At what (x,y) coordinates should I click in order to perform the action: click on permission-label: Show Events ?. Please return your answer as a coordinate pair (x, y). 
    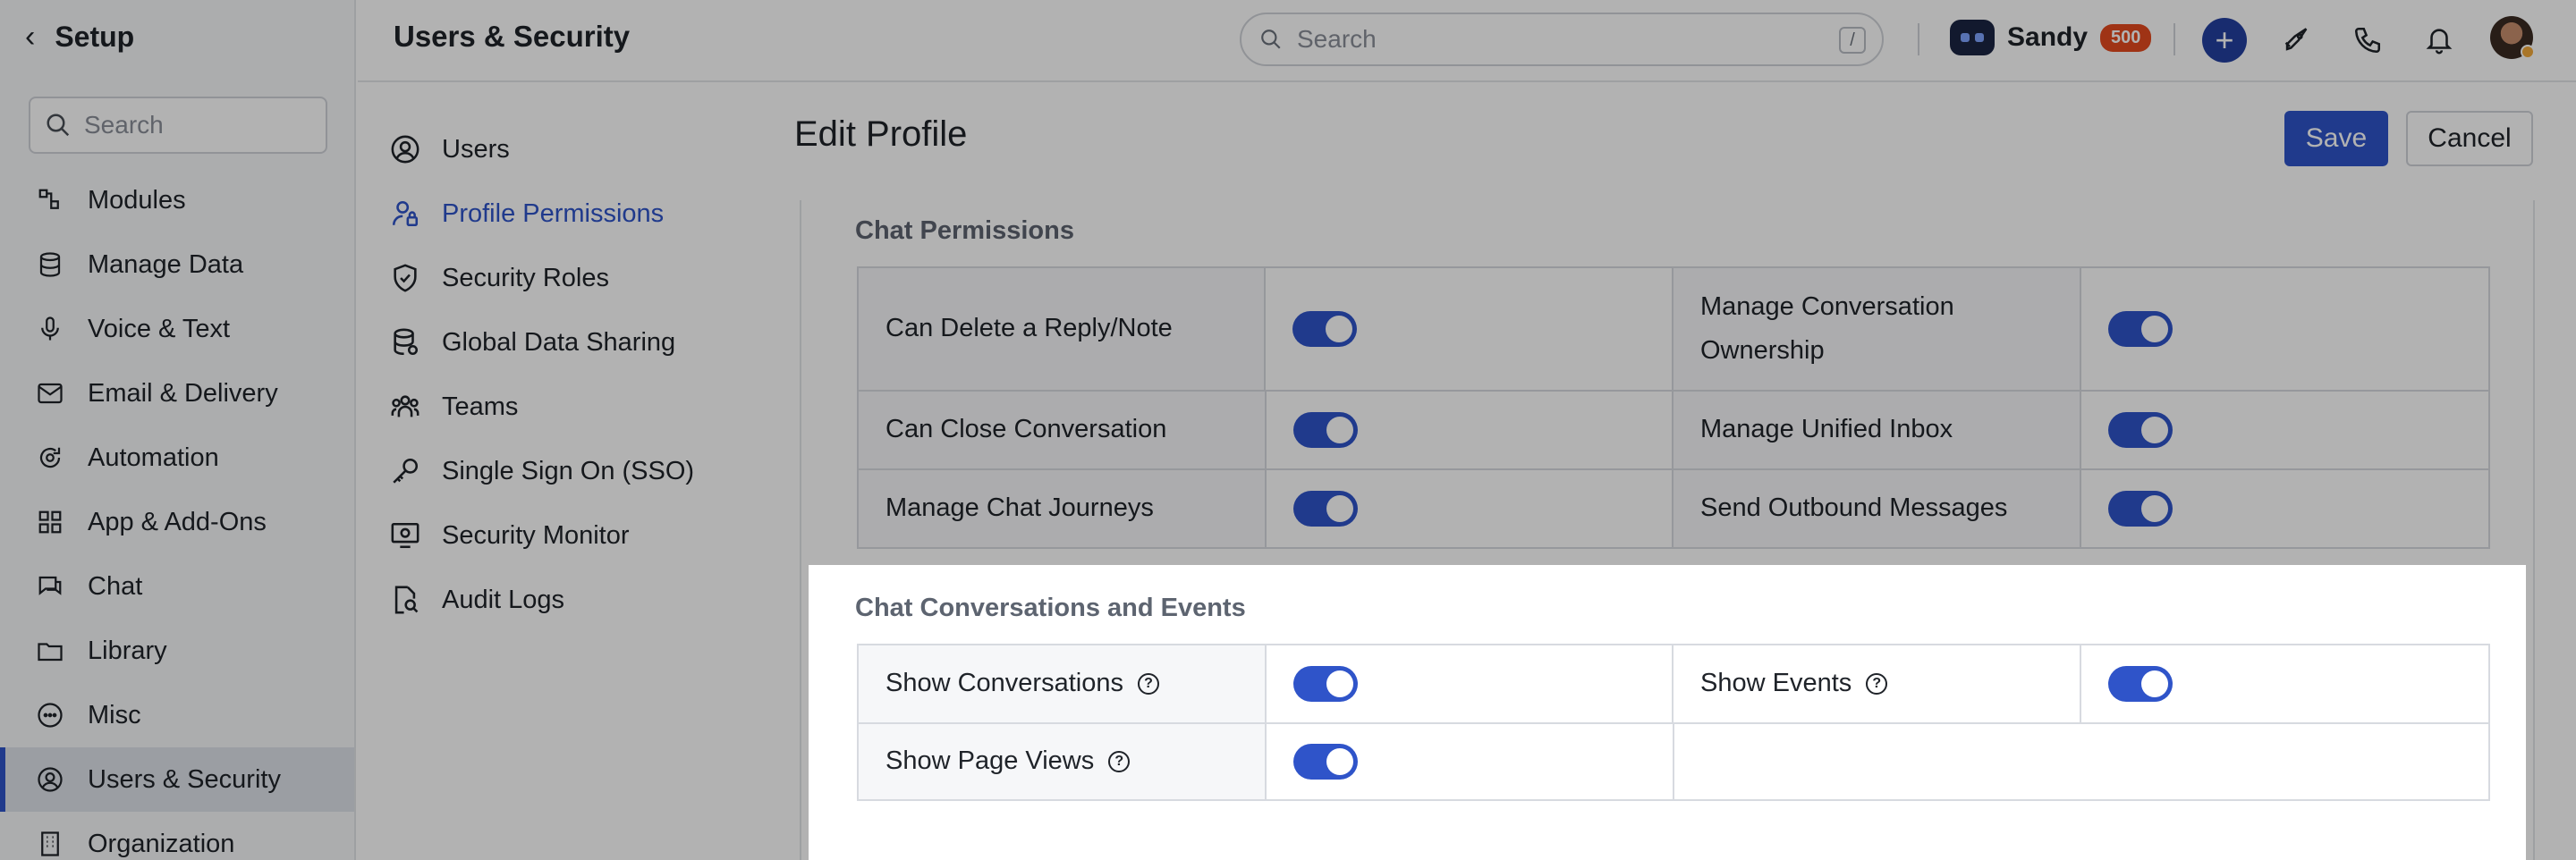
    Looking at the image, I should click on (1877, 683).